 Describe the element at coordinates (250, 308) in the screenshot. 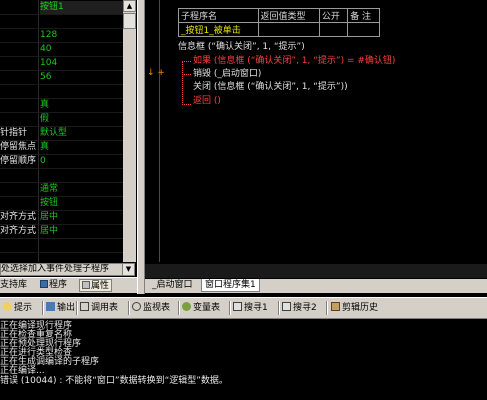

I see `tab-search-1: 搜寻1` at that location.